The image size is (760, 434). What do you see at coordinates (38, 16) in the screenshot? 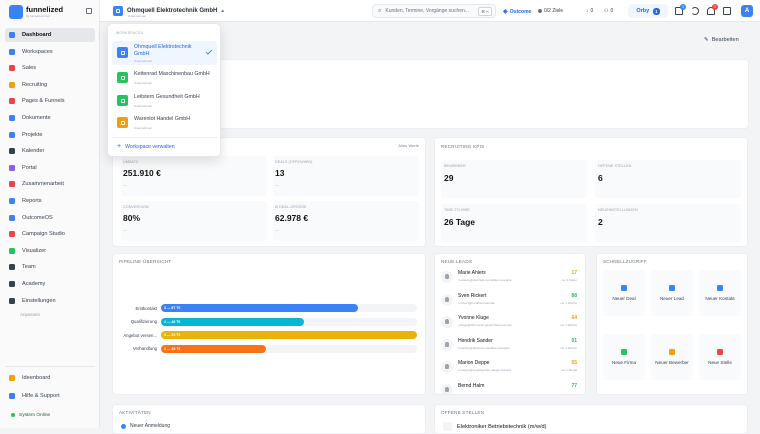
I see `brand-tagline: by funnelized.com` at bounding box center [38, 16].